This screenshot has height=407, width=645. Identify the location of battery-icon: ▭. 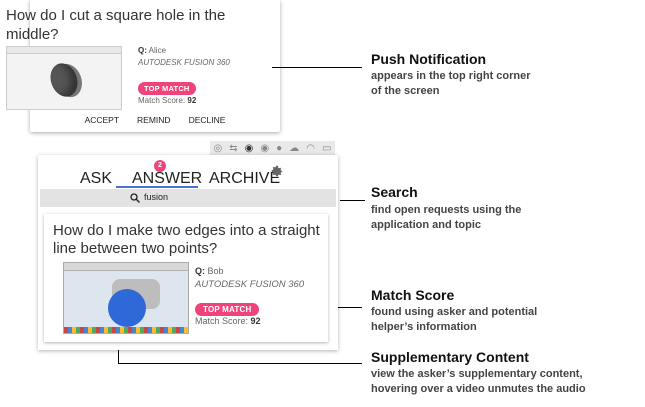
(326, 148).